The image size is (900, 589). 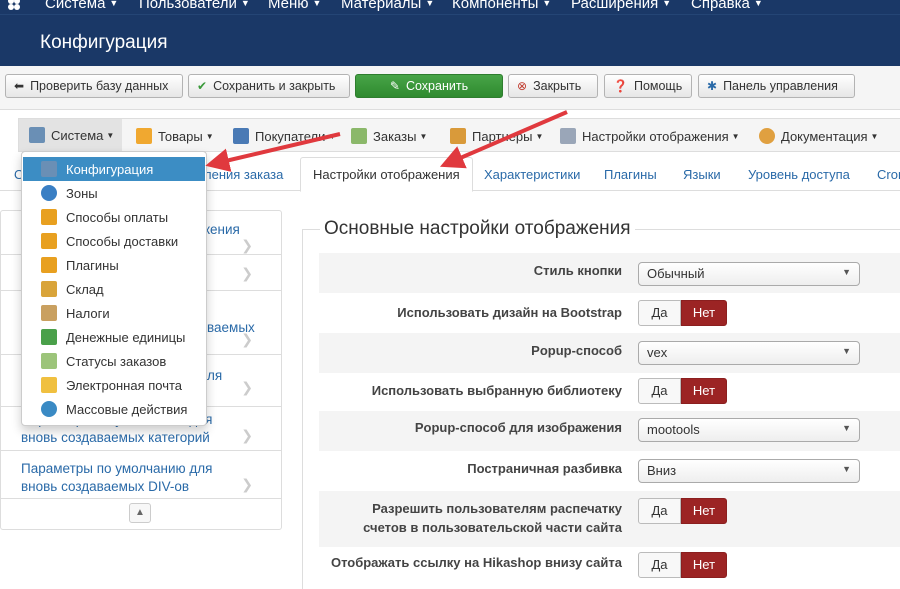 I want to click on bootstrap-design-toggle: Да Нет, so click(x=682, y=313).